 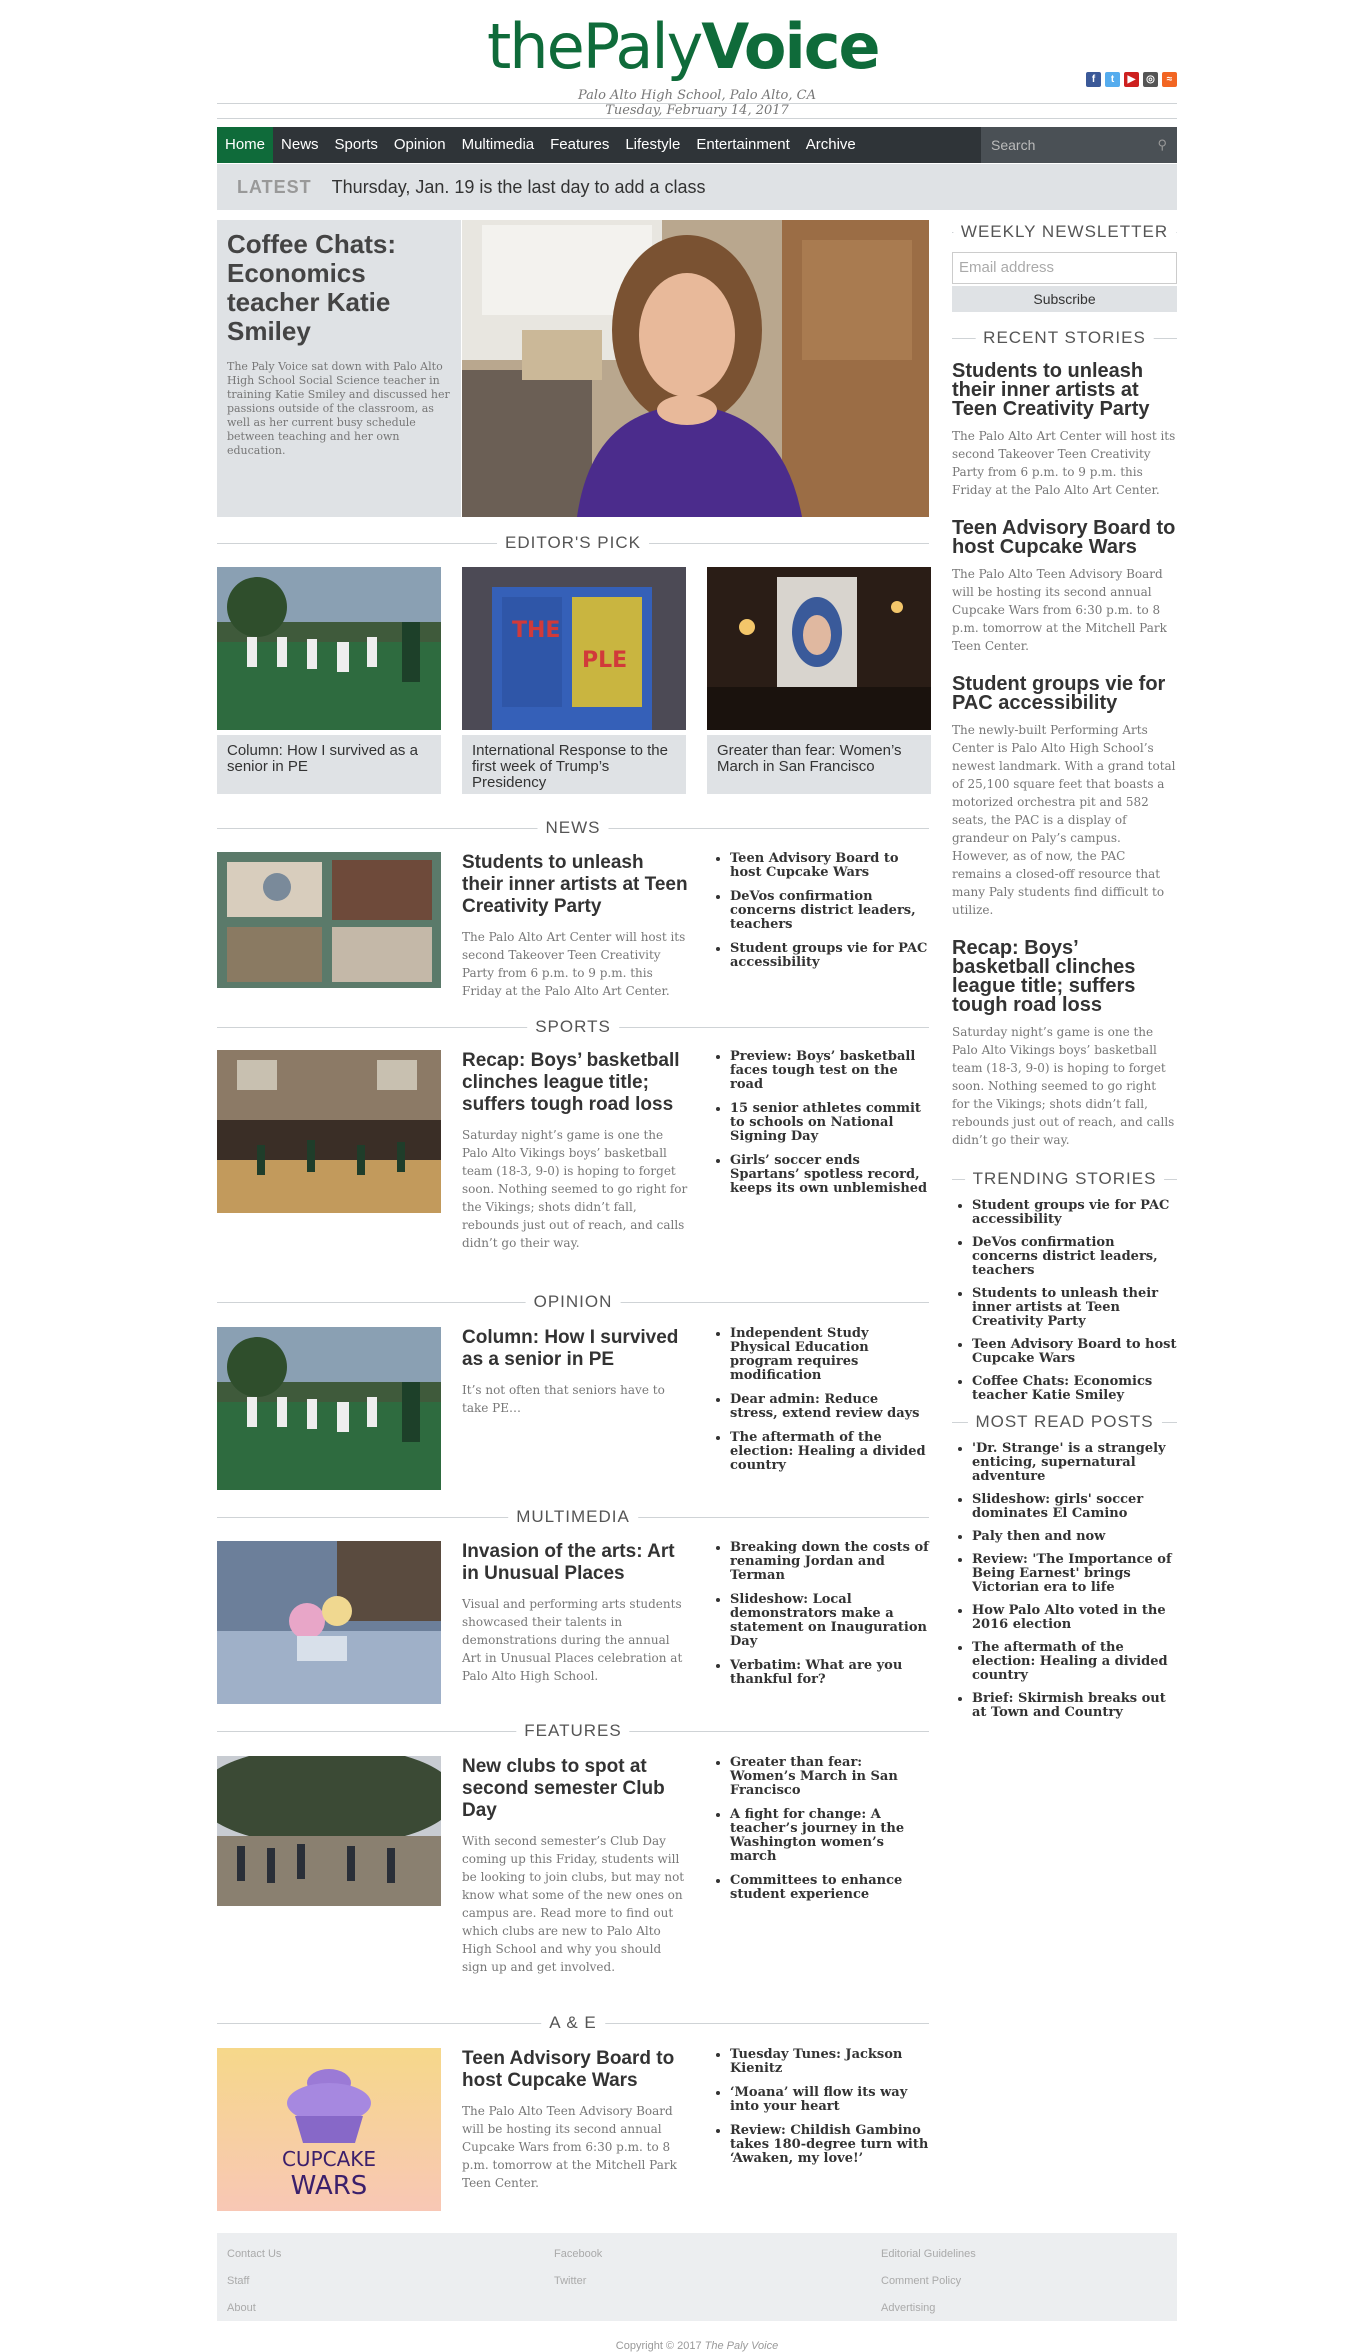 I want to click on related-link: Teen Advisory Board to host Cupcake Wars, so click(x=829, y=866).